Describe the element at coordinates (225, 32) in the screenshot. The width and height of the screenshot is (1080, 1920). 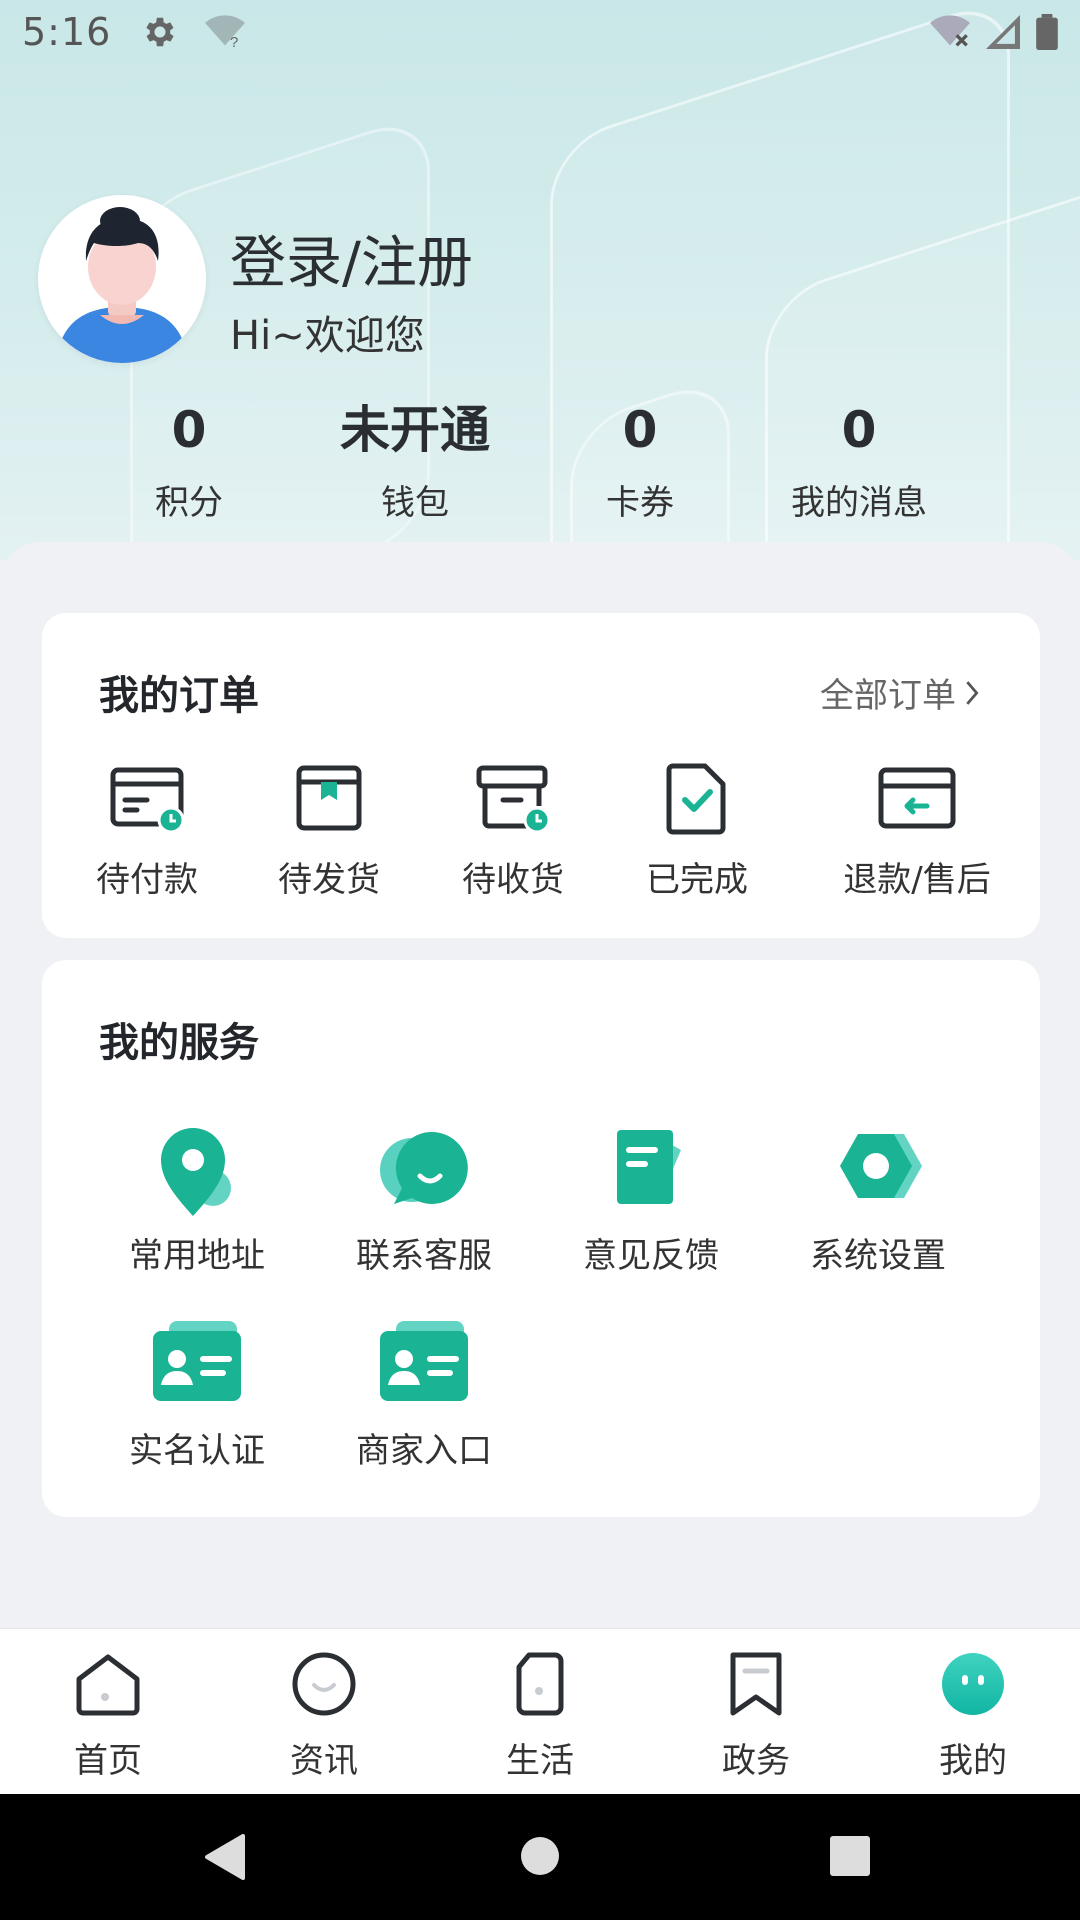
I see `wifi-unknown-icon: ?` at that location.